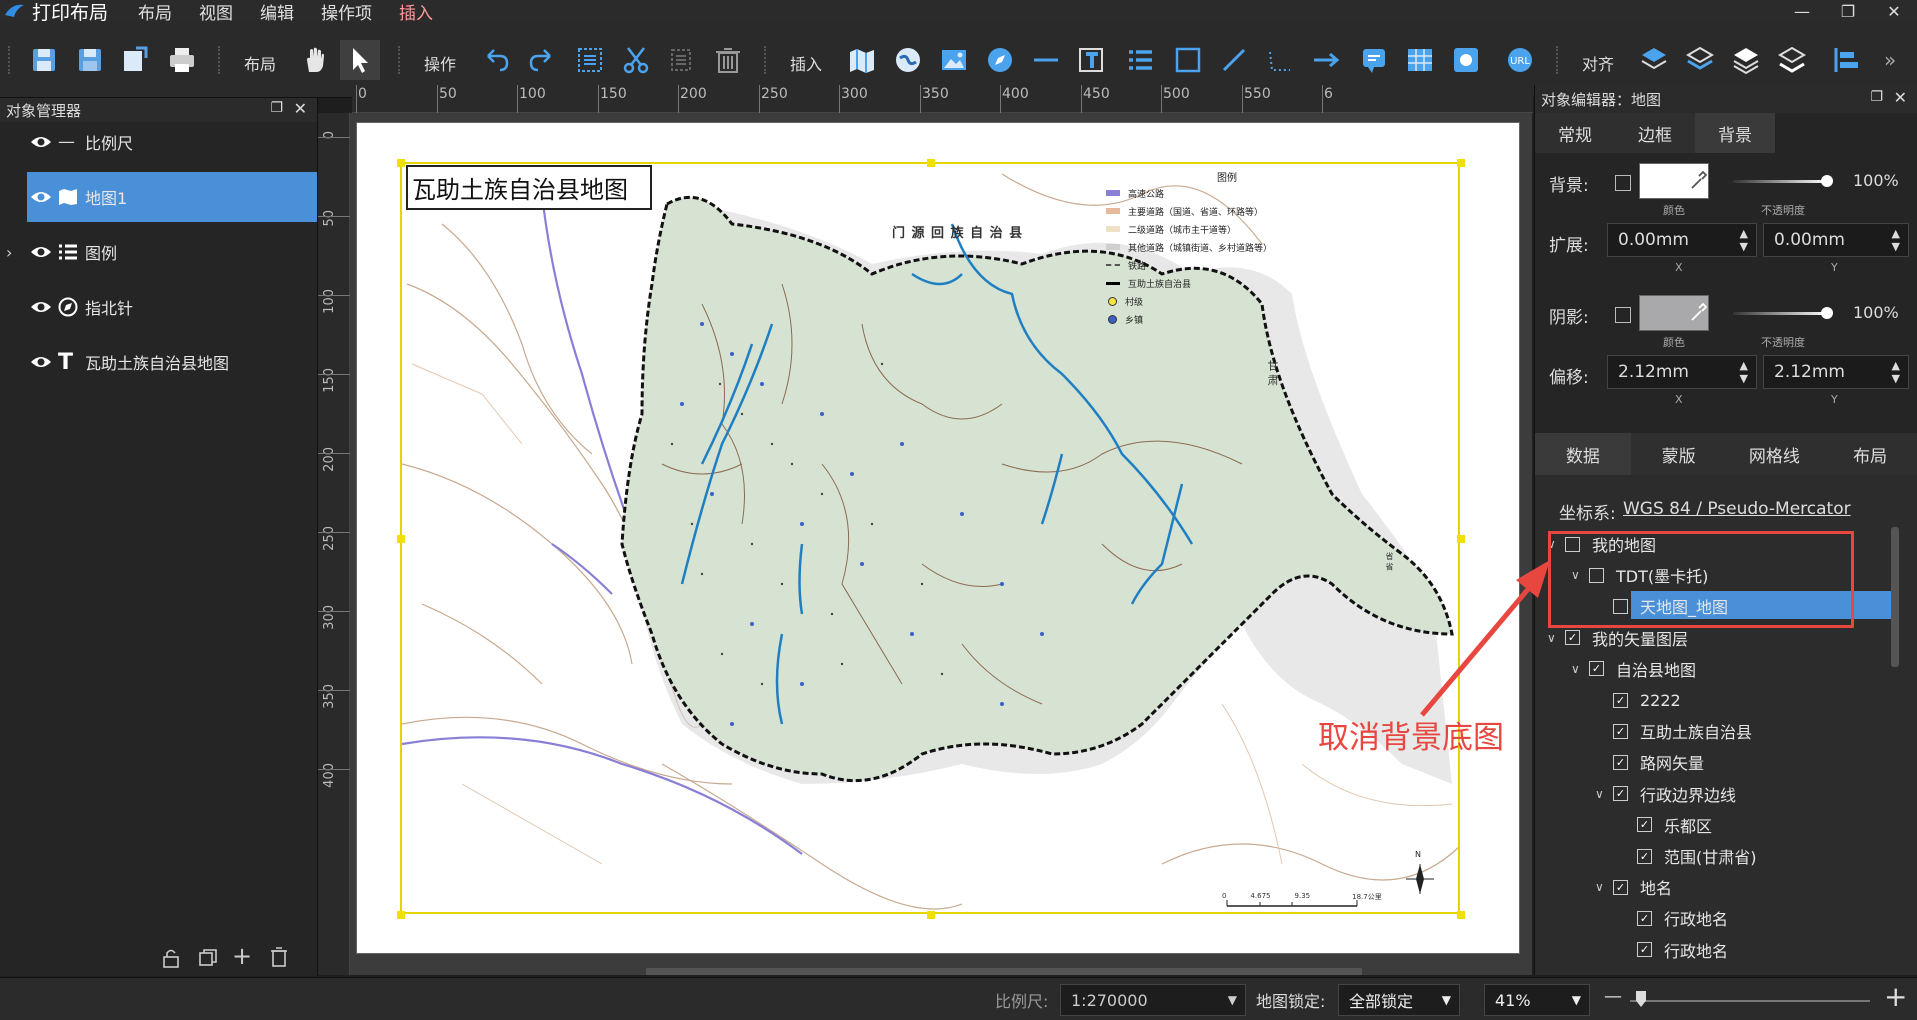 The height and width of the screenshot is (1020, 1917). I want to click on zoom-slider-track, so click(1750, 1001).